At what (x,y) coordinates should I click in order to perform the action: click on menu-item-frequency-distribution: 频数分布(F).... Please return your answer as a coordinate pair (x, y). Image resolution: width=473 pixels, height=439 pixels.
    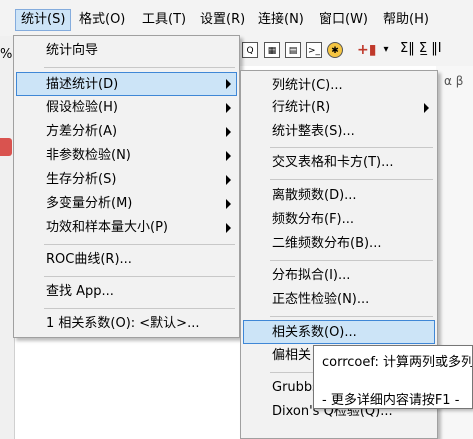
    Looking at the image, I should click on (339, 220).